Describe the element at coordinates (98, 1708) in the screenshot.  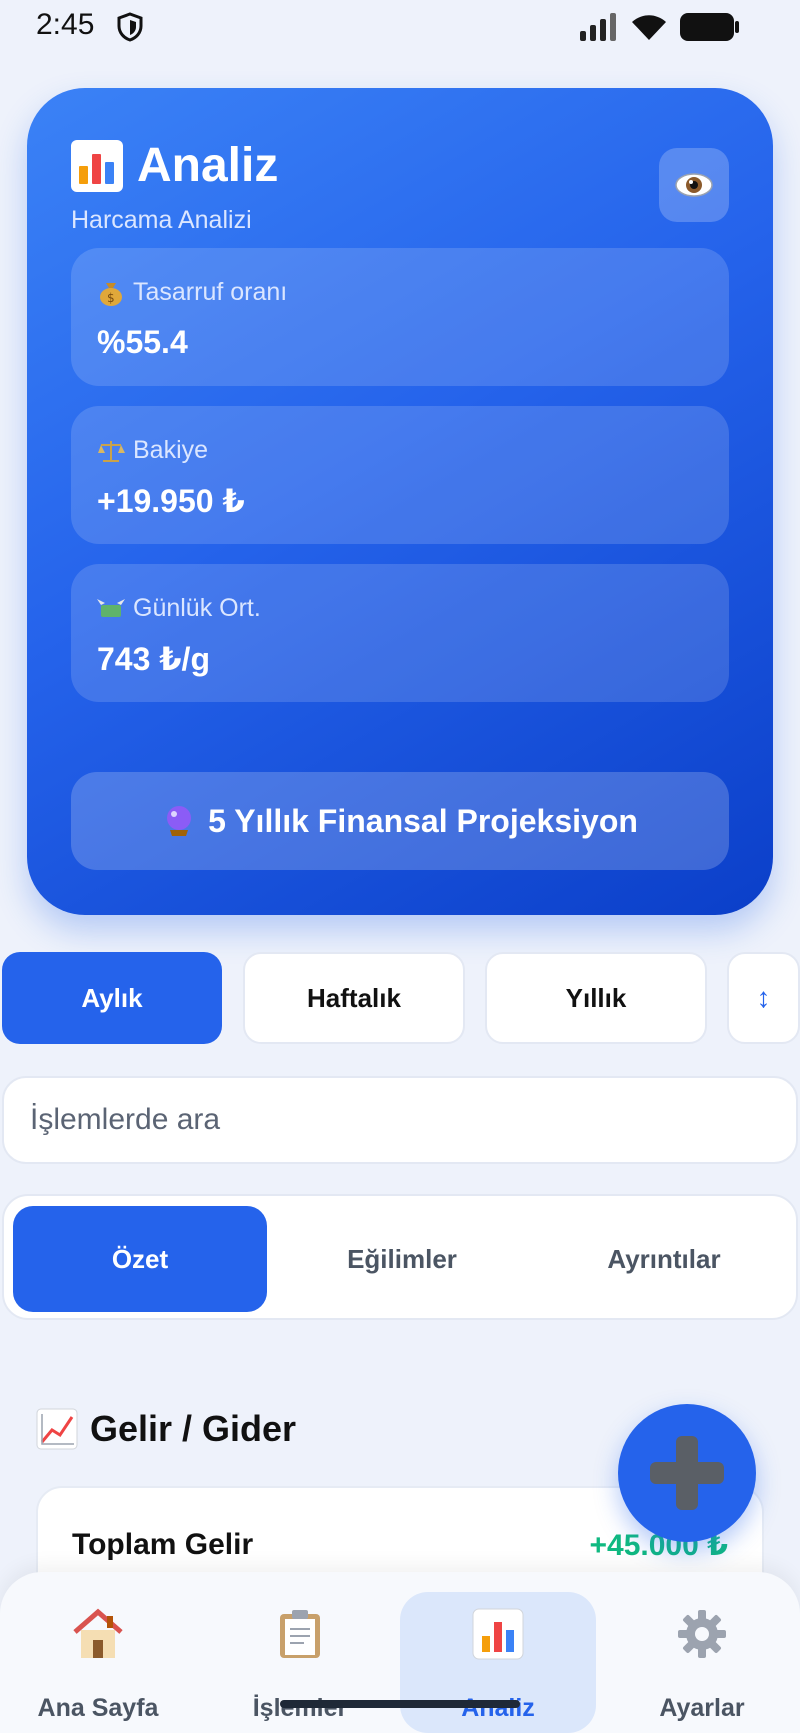
I see `nav-label: Ana Sayfa` at that location.